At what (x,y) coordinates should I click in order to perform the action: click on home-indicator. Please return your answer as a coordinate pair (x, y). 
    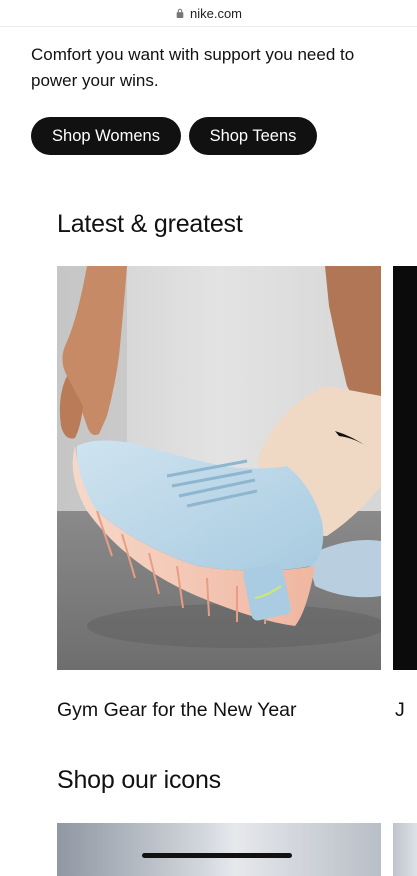
    Looking at the image, I should click on (217, 855).